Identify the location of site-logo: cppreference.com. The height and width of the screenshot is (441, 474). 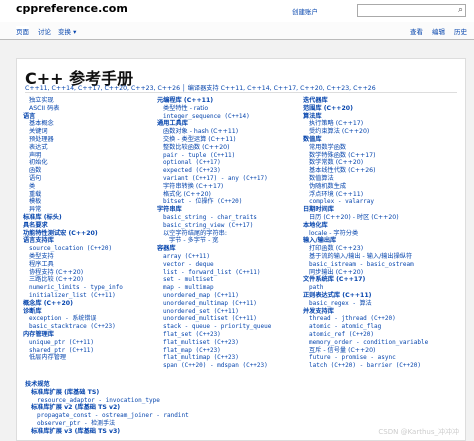
(72, 8).